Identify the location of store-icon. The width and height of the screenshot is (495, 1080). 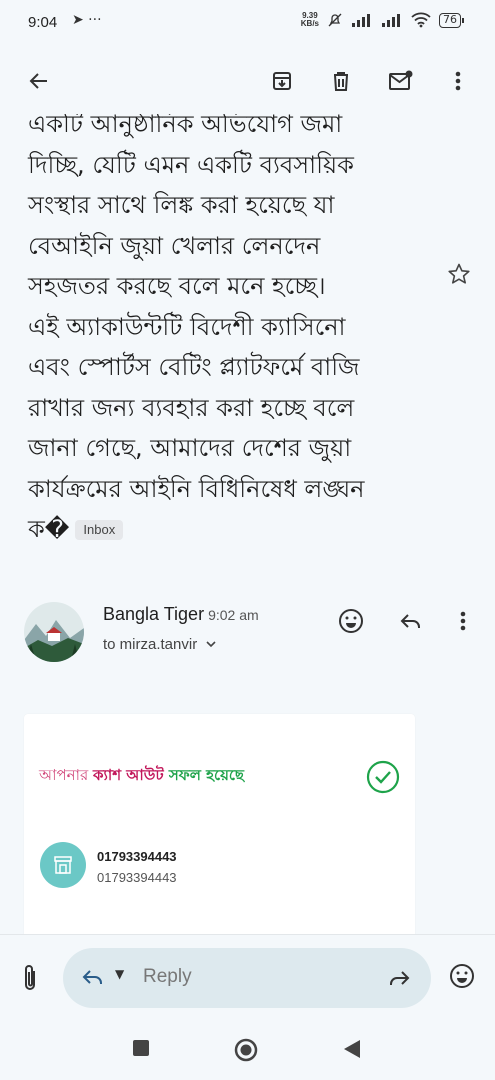
(63, 865).